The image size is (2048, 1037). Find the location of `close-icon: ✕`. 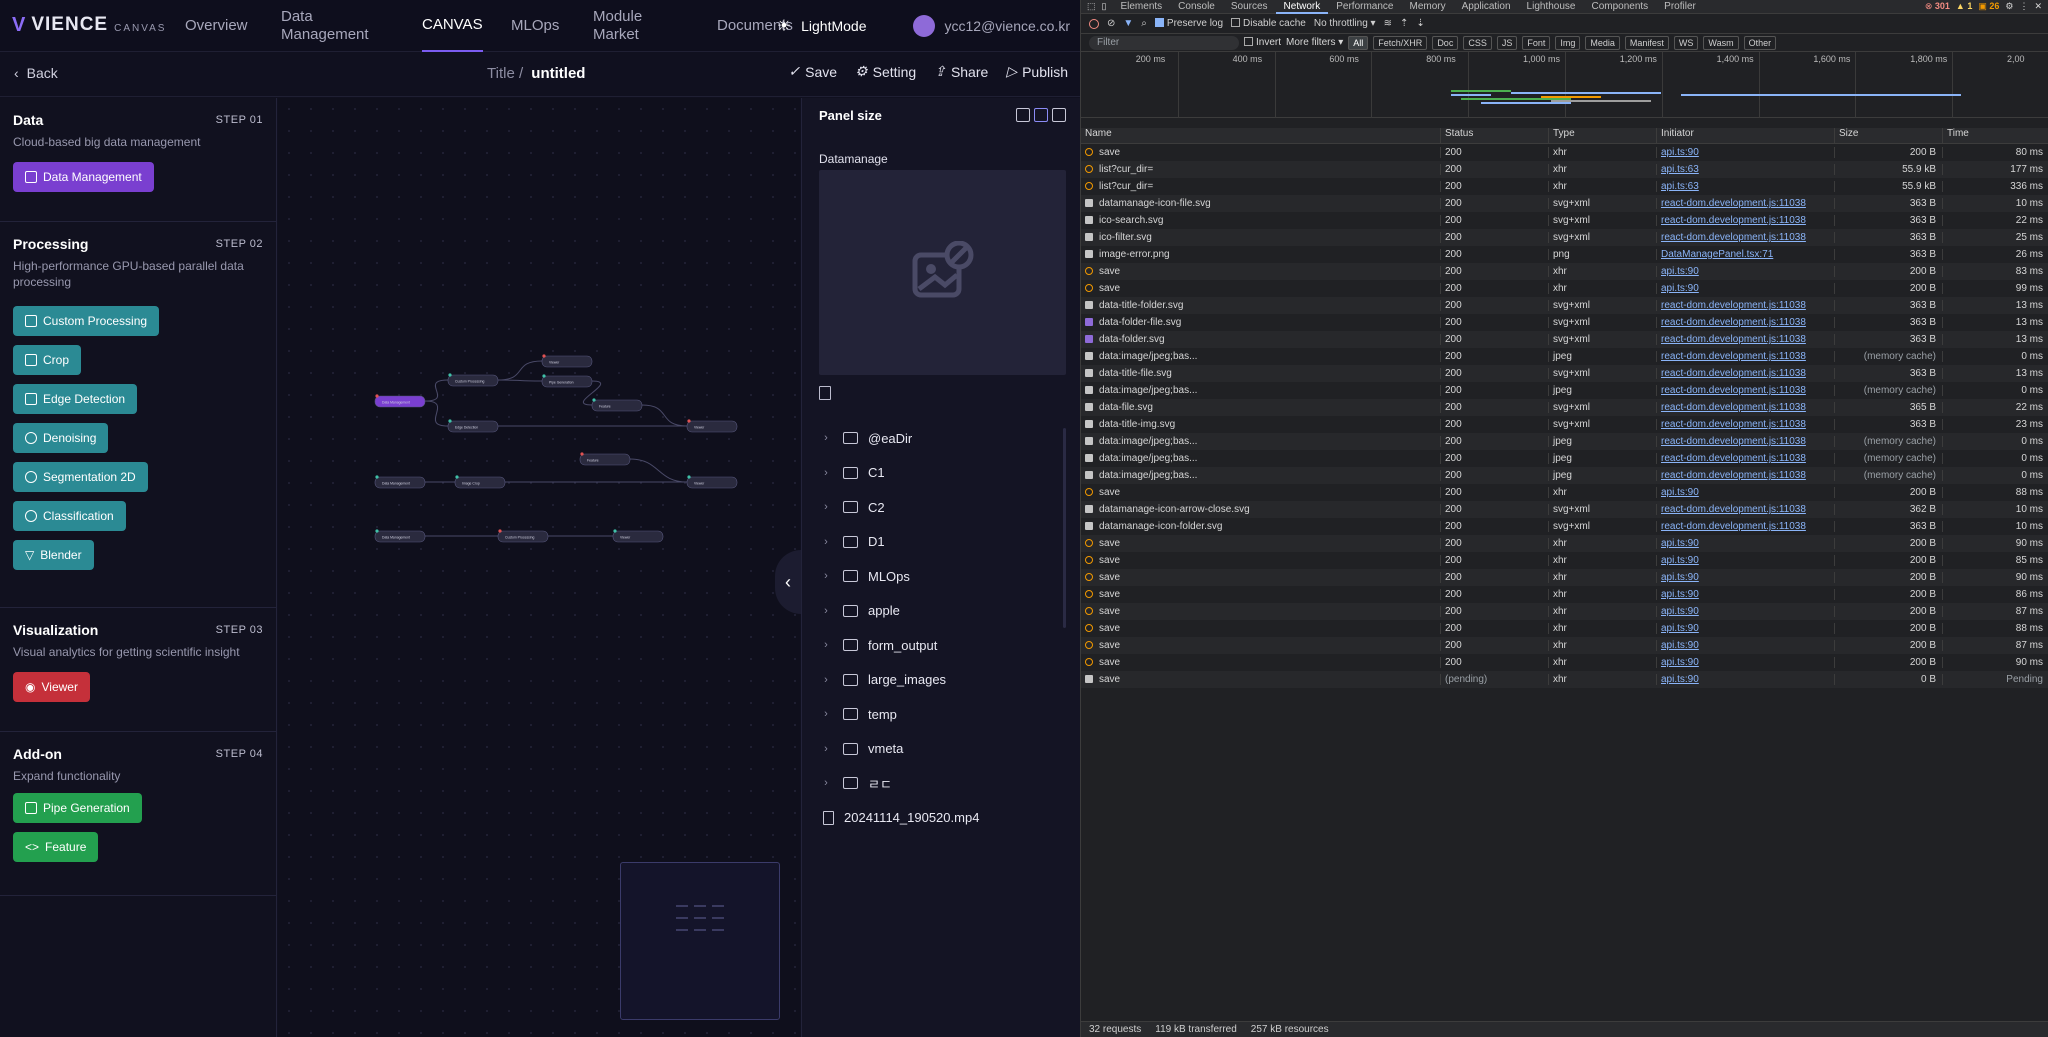

close-icon: ✕ is located at coordinates (2038, 6).